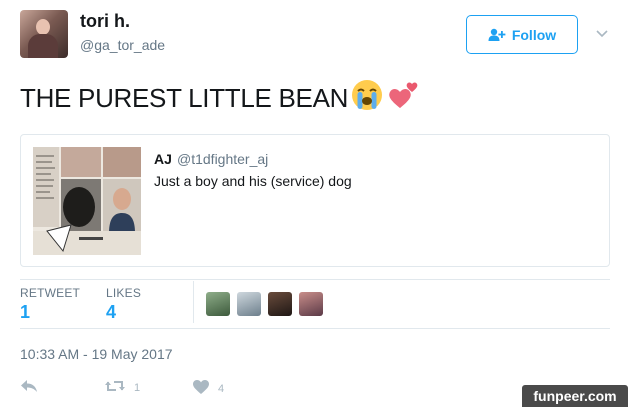 This screenshot has width=640, height=407. I want to click on retweets-count: 1, so click(25, 312).